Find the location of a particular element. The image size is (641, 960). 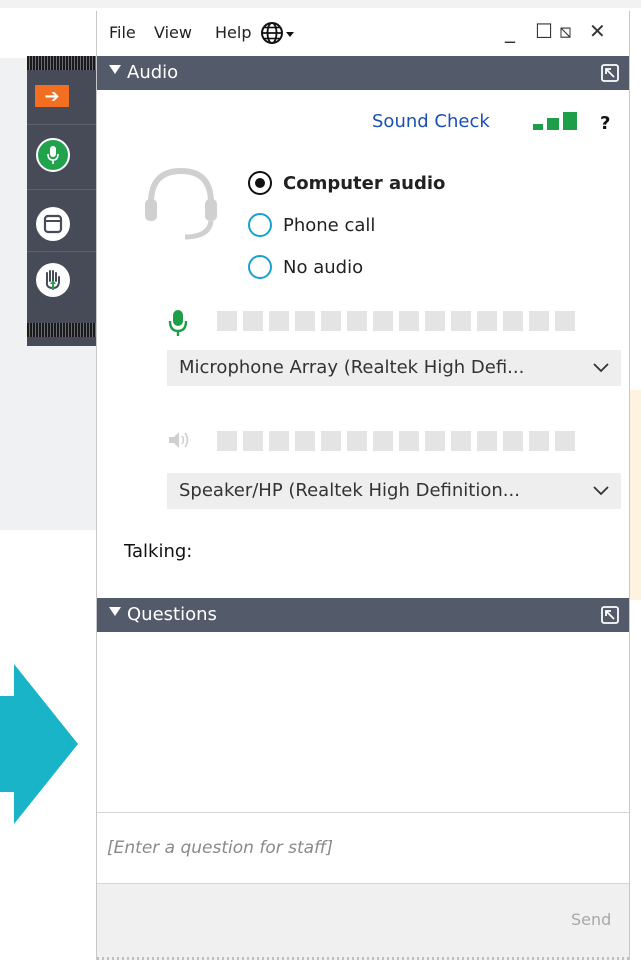

globe-icon is located at coordinates (280, 33).